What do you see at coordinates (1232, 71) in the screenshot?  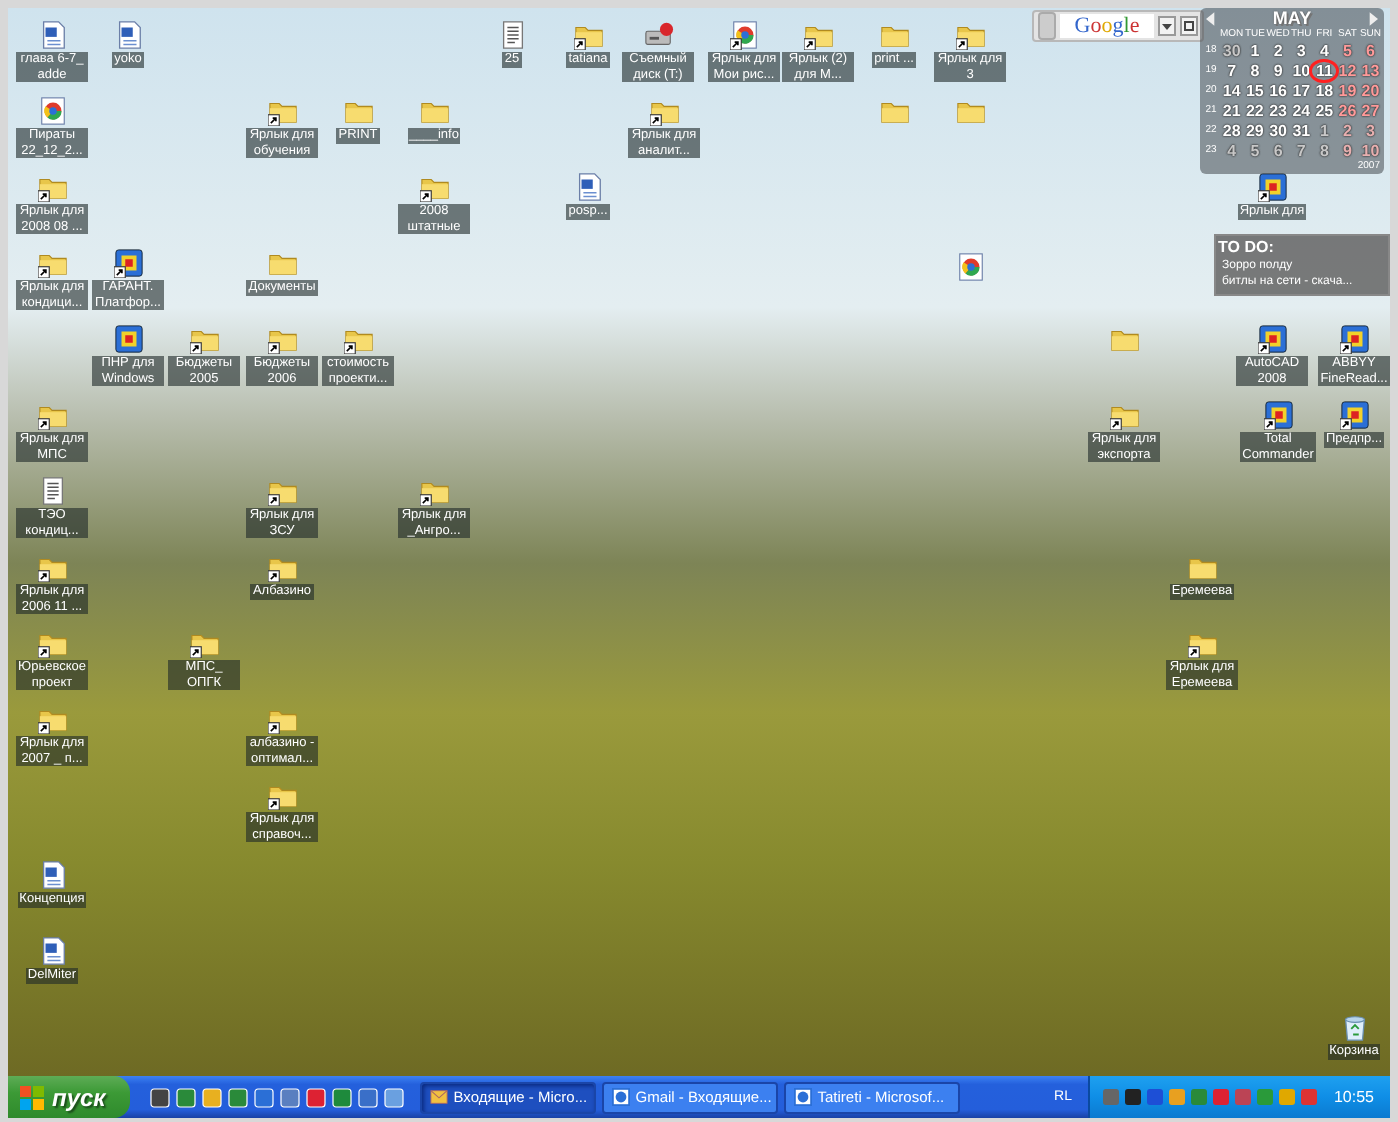 I see `calendar-day: 7` at bounding box center [1232, 71].